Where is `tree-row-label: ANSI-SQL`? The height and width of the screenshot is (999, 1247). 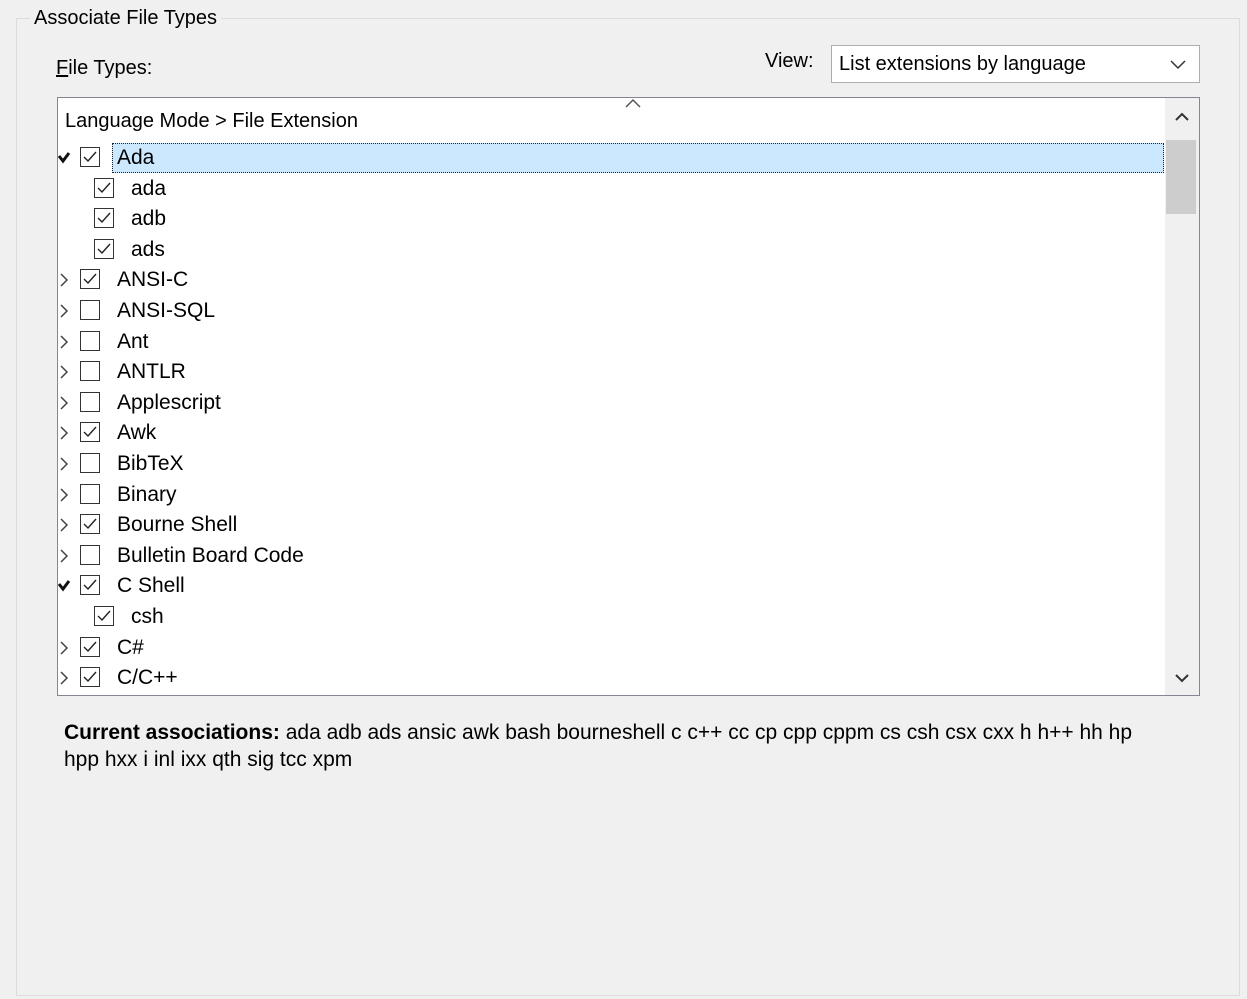 tree-row-label: ANSI-SQL is located at coordinates (166, 310).